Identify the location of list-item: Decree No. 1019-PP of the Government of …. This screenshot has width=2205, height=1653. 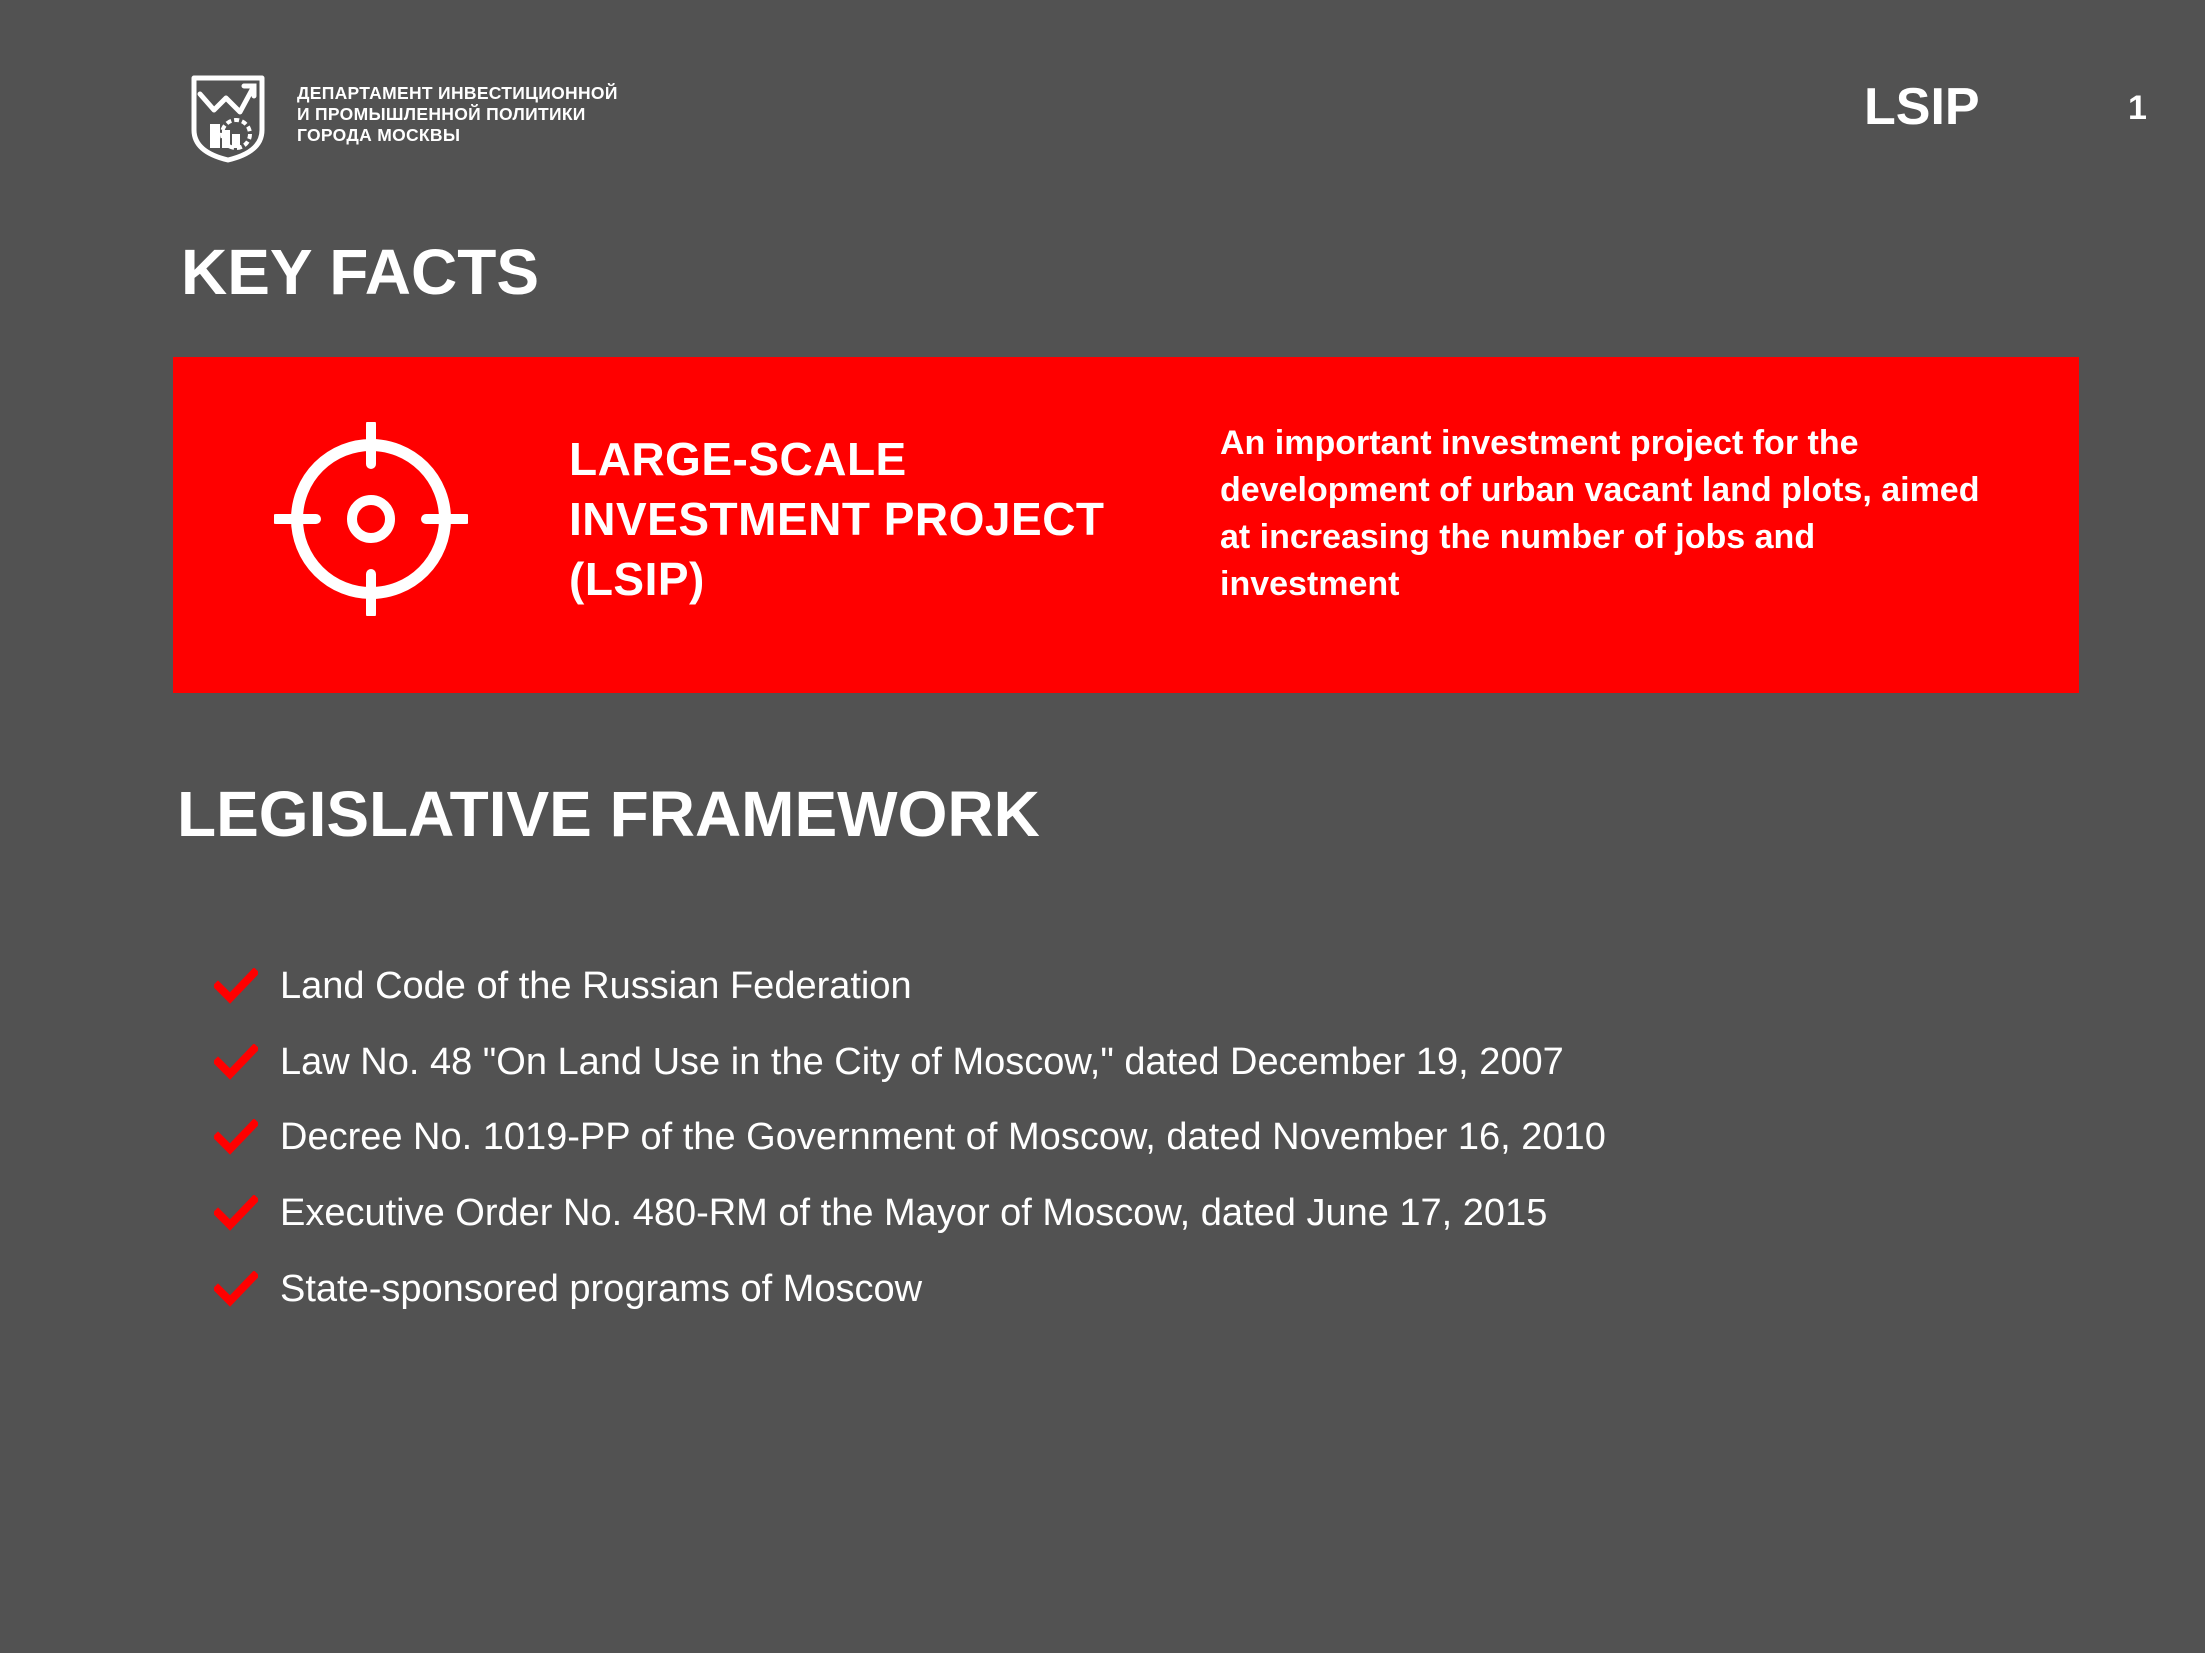
(910, 1137).